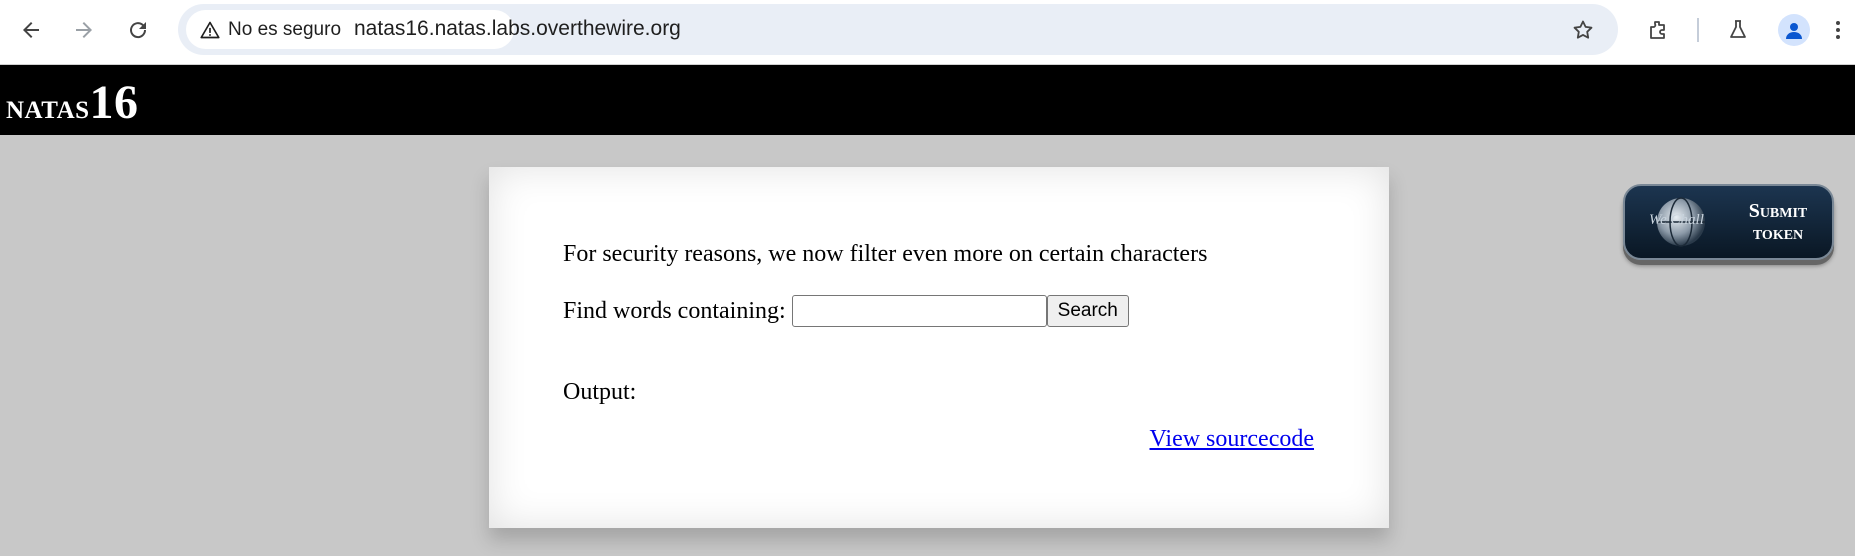  What do you see at coordinates (285, 29) in the screenshot?
I see `security-label: No es seguro` at bounding box center [285, 29].